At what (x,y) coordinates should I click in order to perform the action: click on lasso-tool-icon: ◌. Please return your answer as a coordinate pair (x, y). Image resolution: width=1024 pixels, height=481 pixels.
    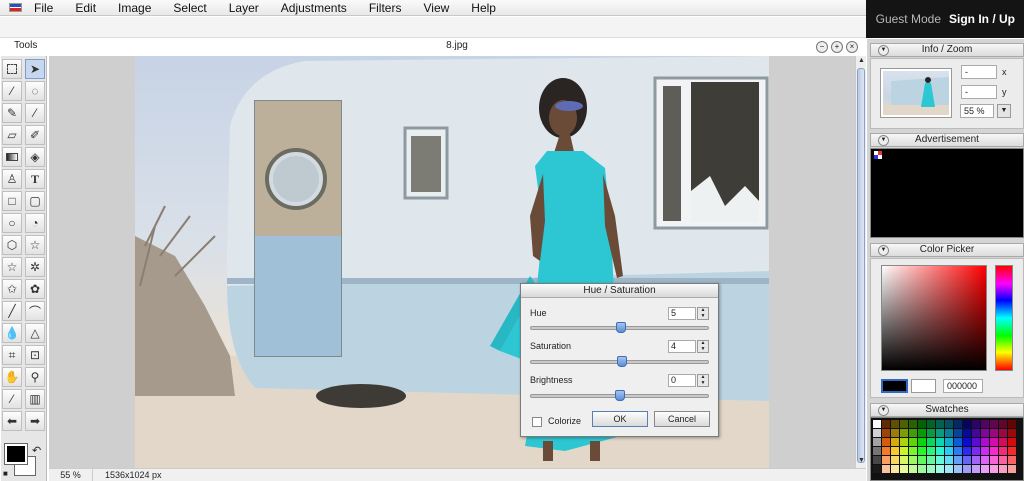
    Looking at the image, I should click on (35, 91).